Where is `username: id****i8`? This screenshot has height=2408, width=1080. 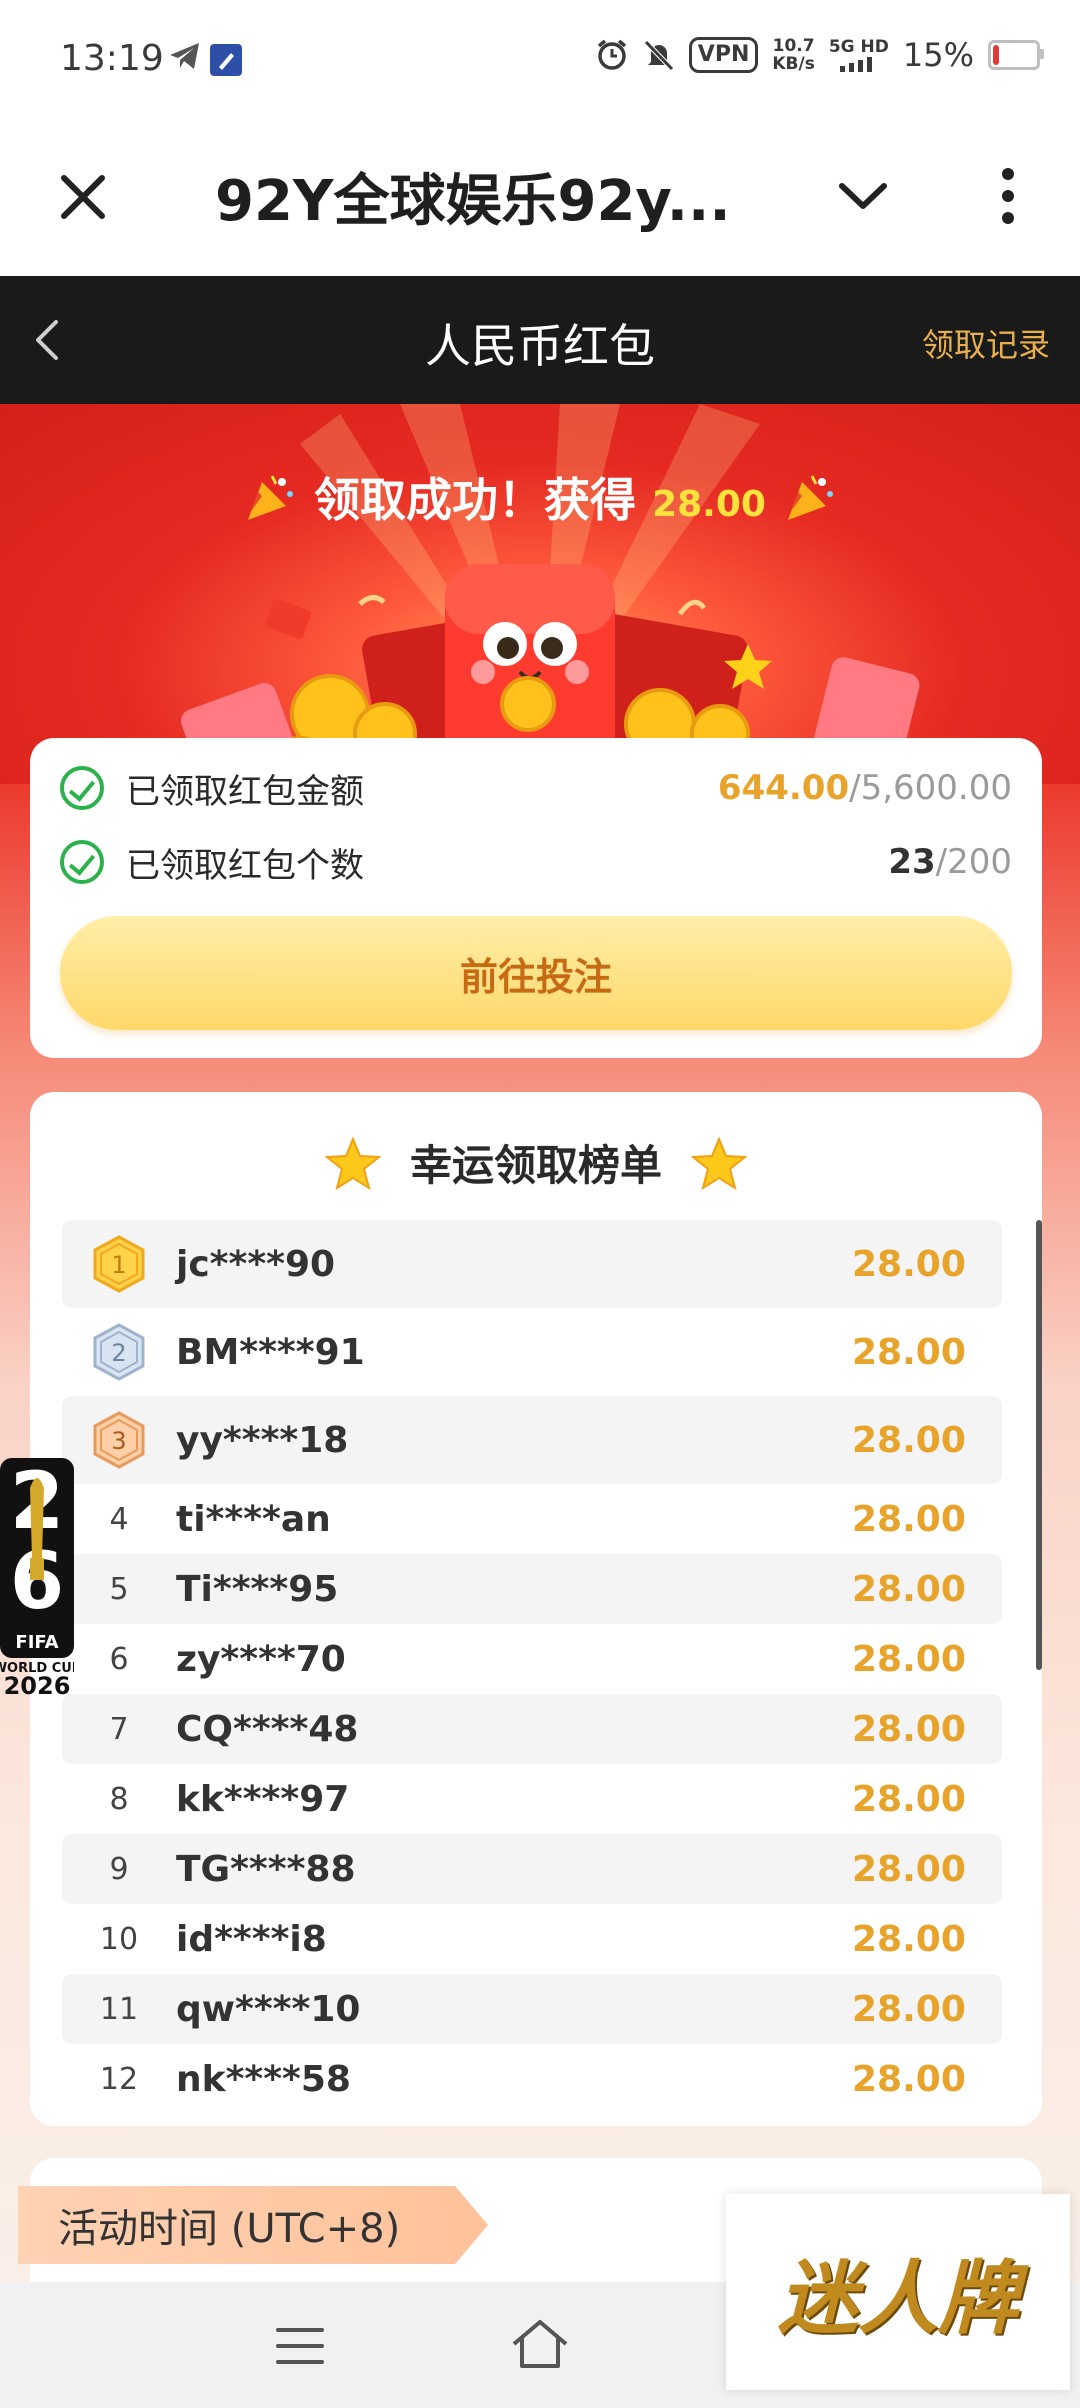 username: id****i8 is located at coordinates (251, 1939).